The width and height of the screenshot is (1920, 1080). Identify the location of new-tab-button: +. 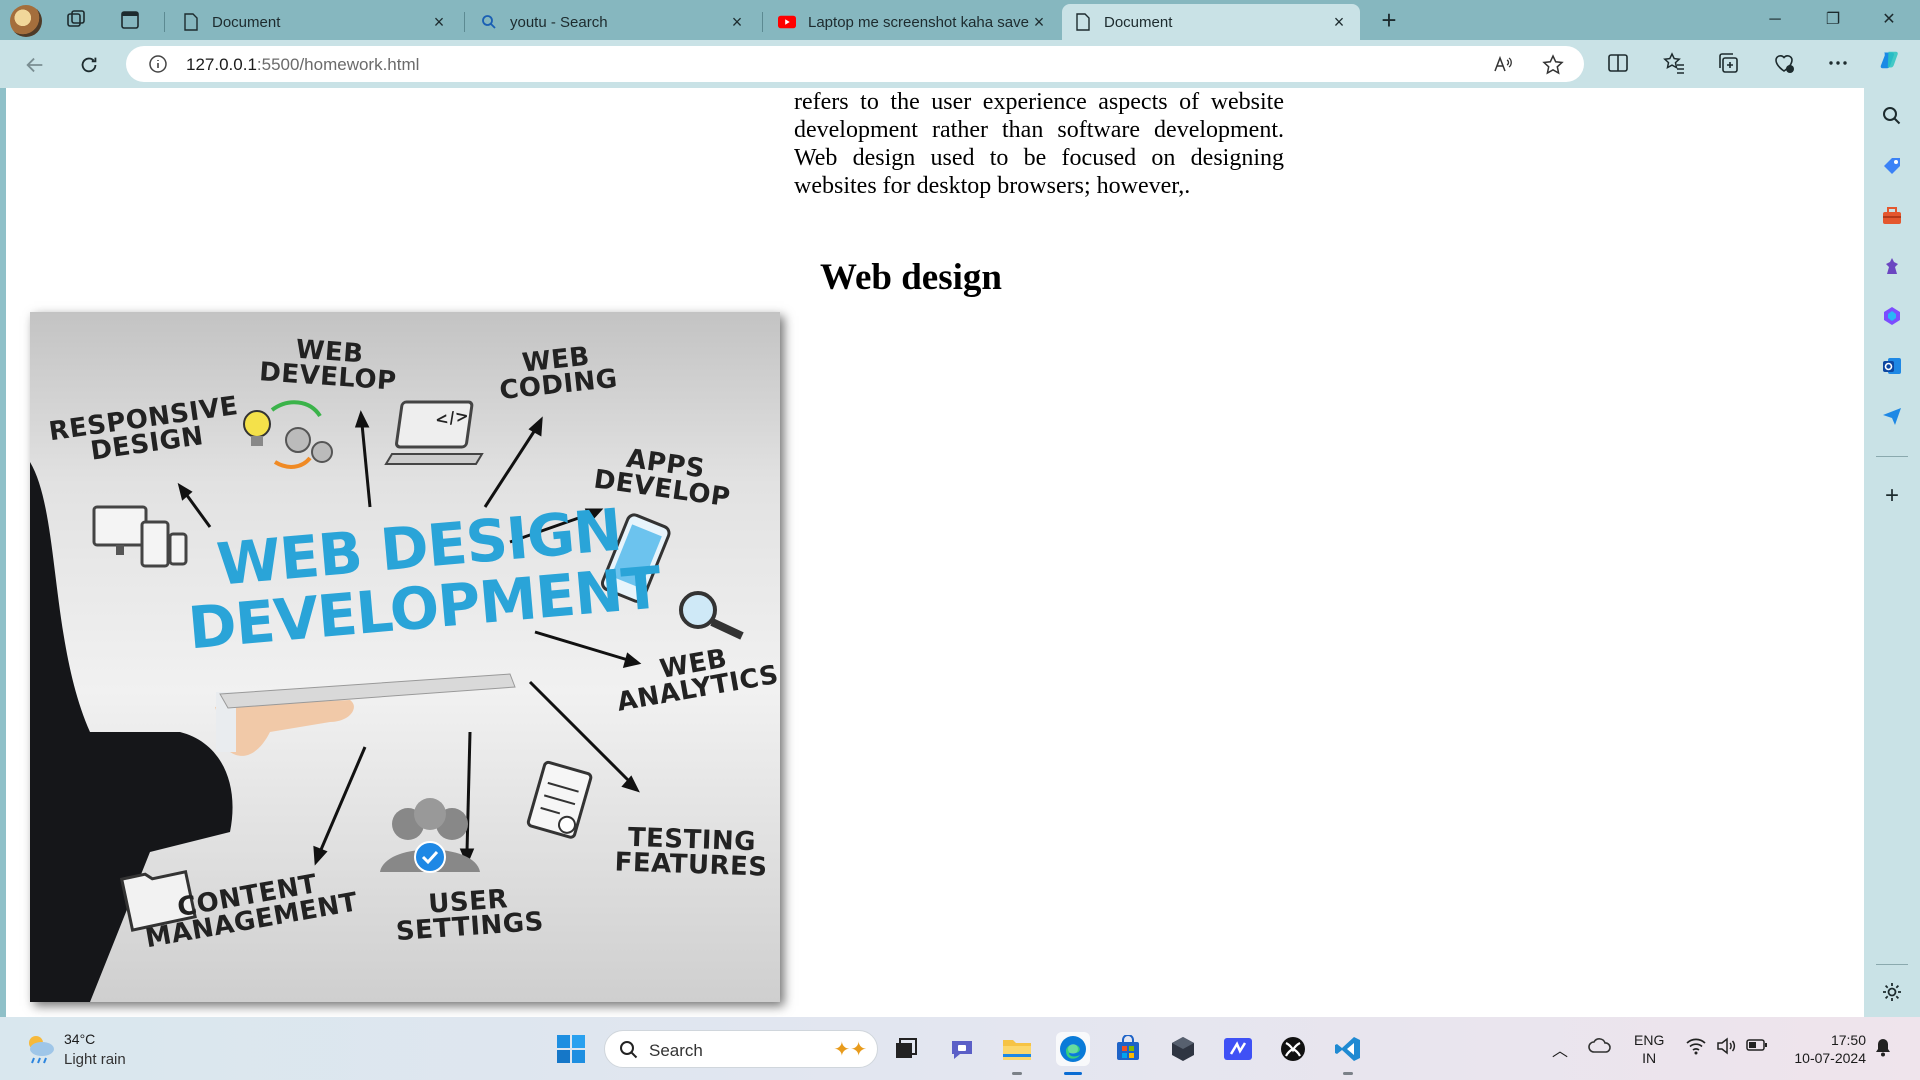
(1389, 21).